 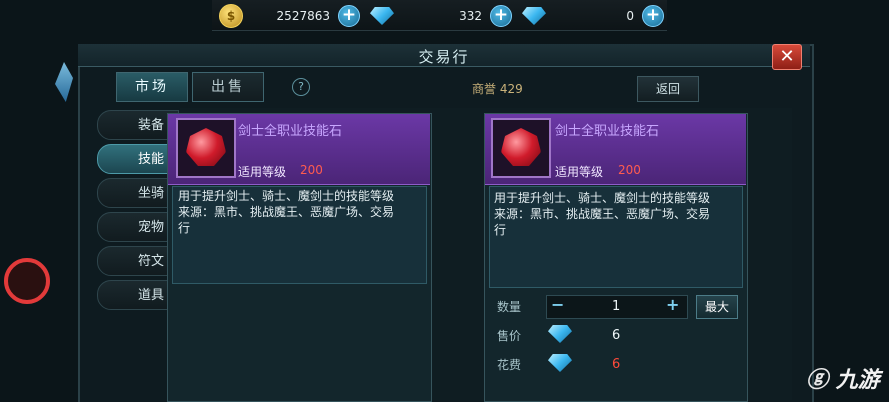 What do you see at coordinates (653, 16) in the screenshot?
I see `add-diamond-button: +` at bounding box center [653, 16].